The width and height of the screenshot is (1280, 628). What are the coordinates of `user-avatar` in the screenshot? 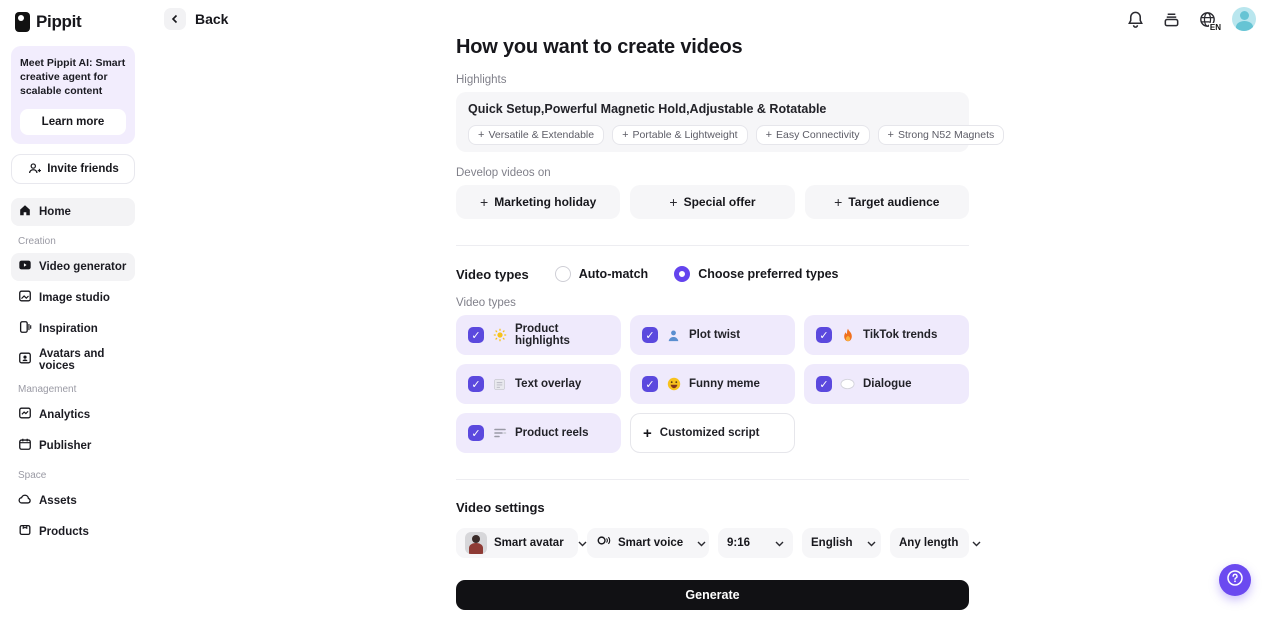 It's located at (1244, 19).